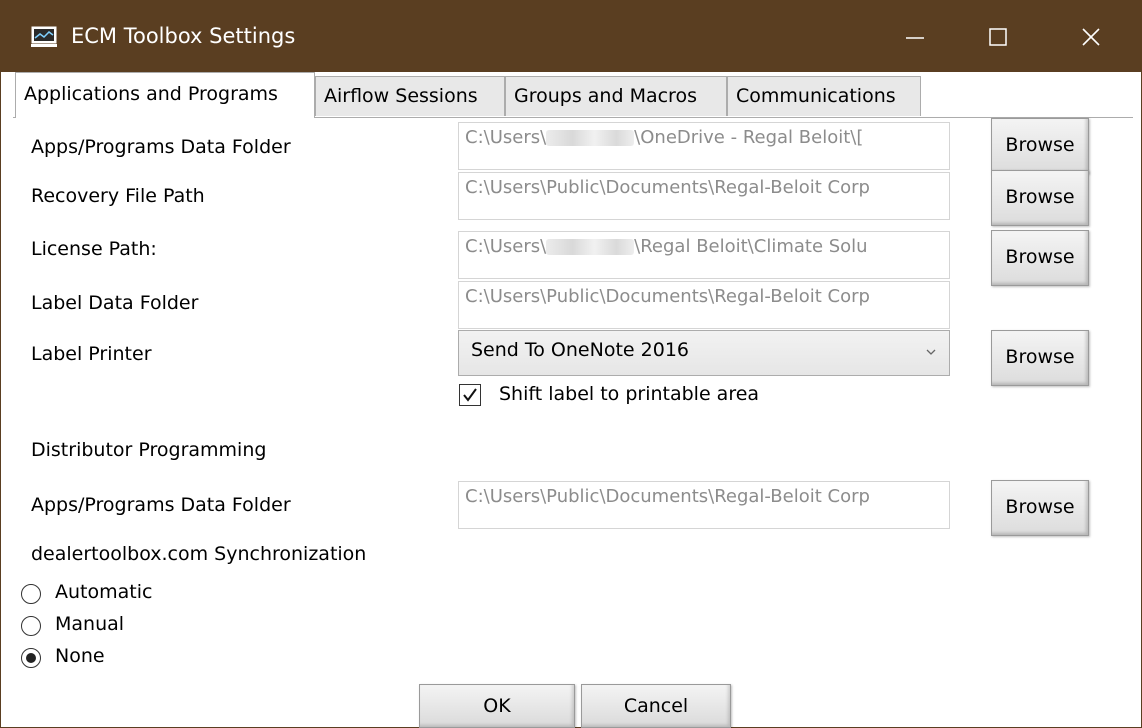 This screenshot has height=728, width=1142. I want to click on app-icon, so click(44, 37).